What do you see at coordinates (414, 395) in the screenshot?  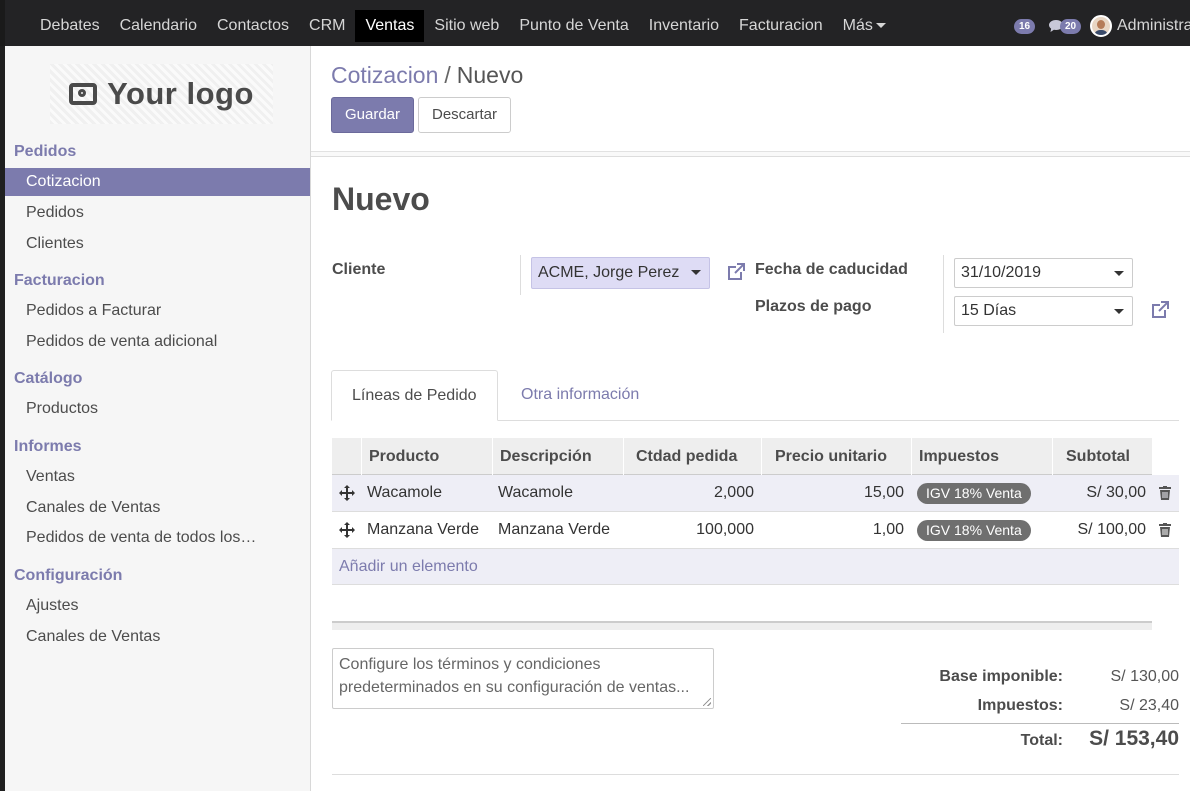 I see `tab-lineas-de-pedido: Líneas de Pedido` at bounding box center [414, 395].